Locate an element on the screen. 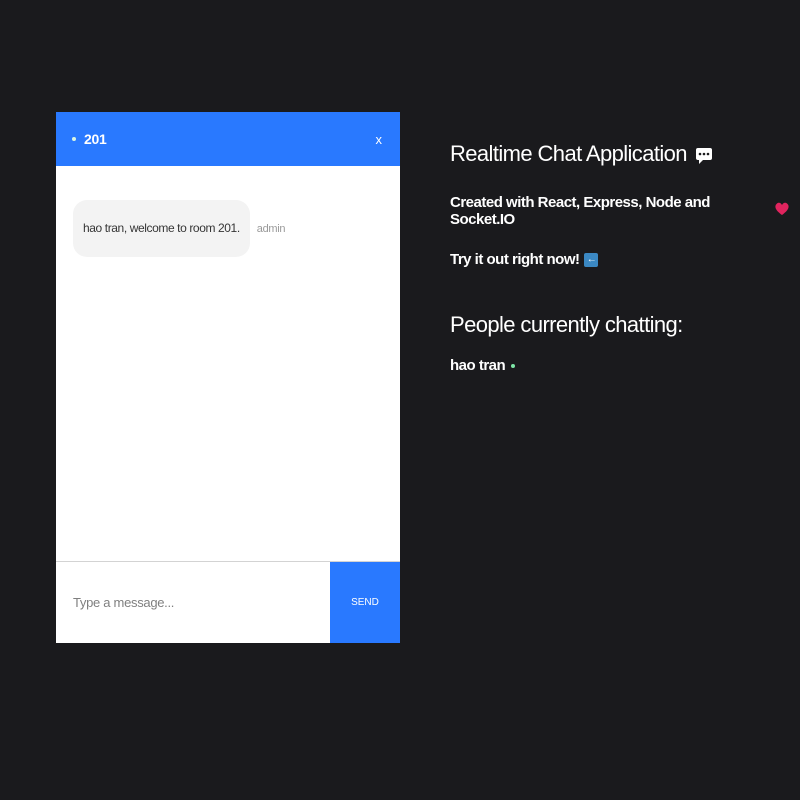  try-it-text: Try it out right now! is located at coordinates (515, 259).